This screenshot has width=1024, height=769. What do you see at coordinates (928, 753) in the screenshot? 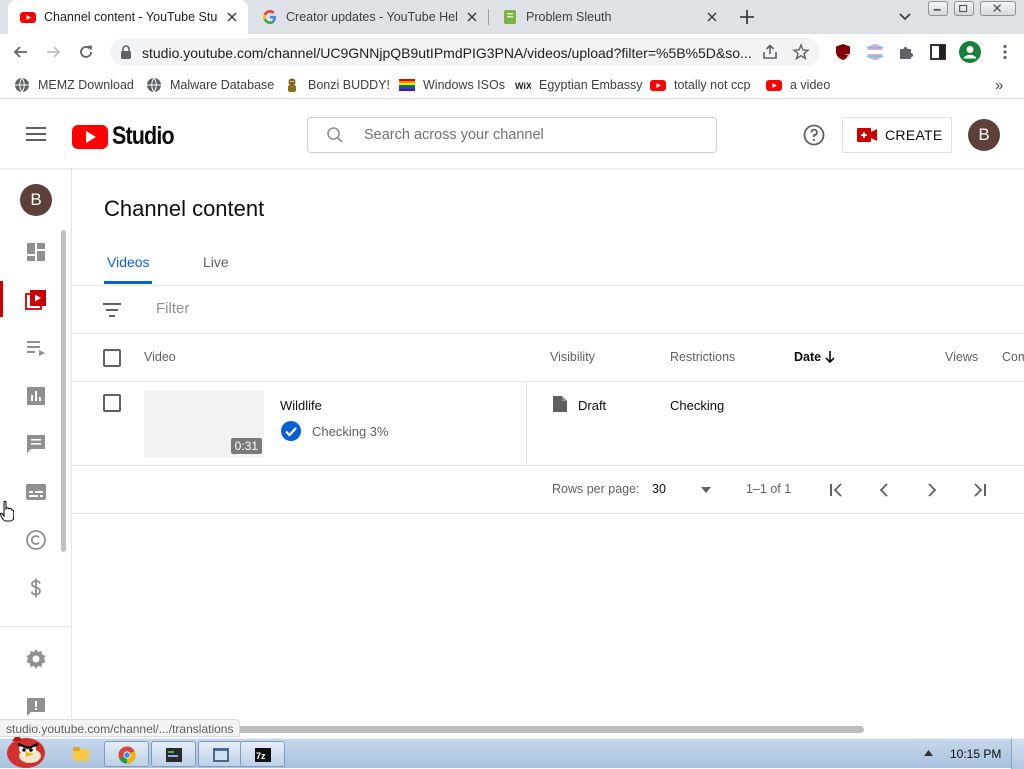
I see `tray-expand-icon` at bounding box center [928, 753].